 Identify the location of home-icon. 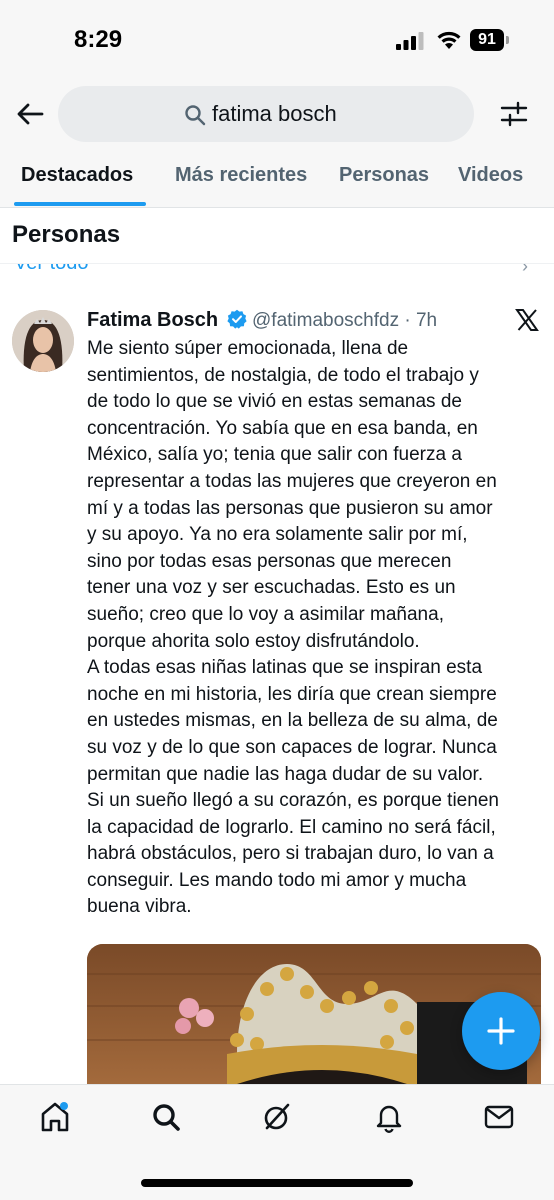
(55, 1117).